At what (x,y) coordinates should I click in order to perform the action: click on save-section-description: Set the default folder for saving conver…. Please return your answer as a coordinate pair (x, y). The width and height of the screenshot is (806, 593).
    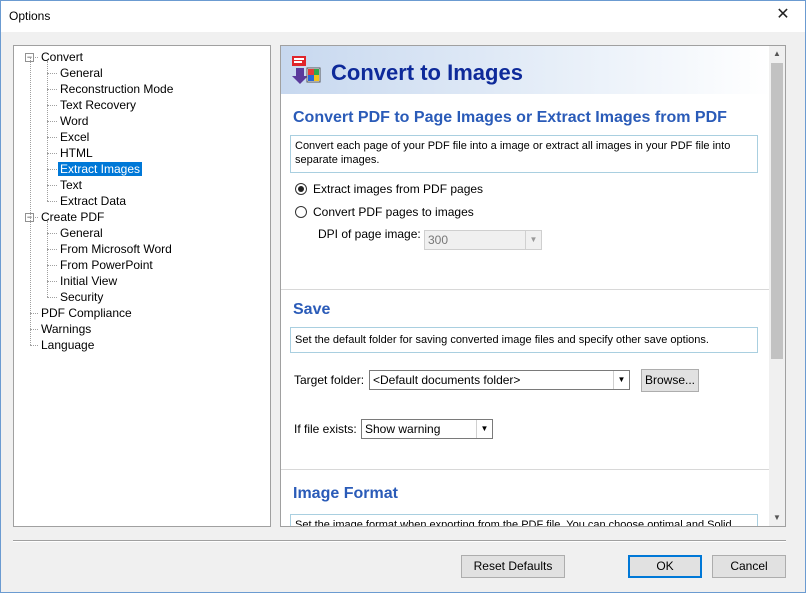
    Looking at the image, I should click on (524, 340).